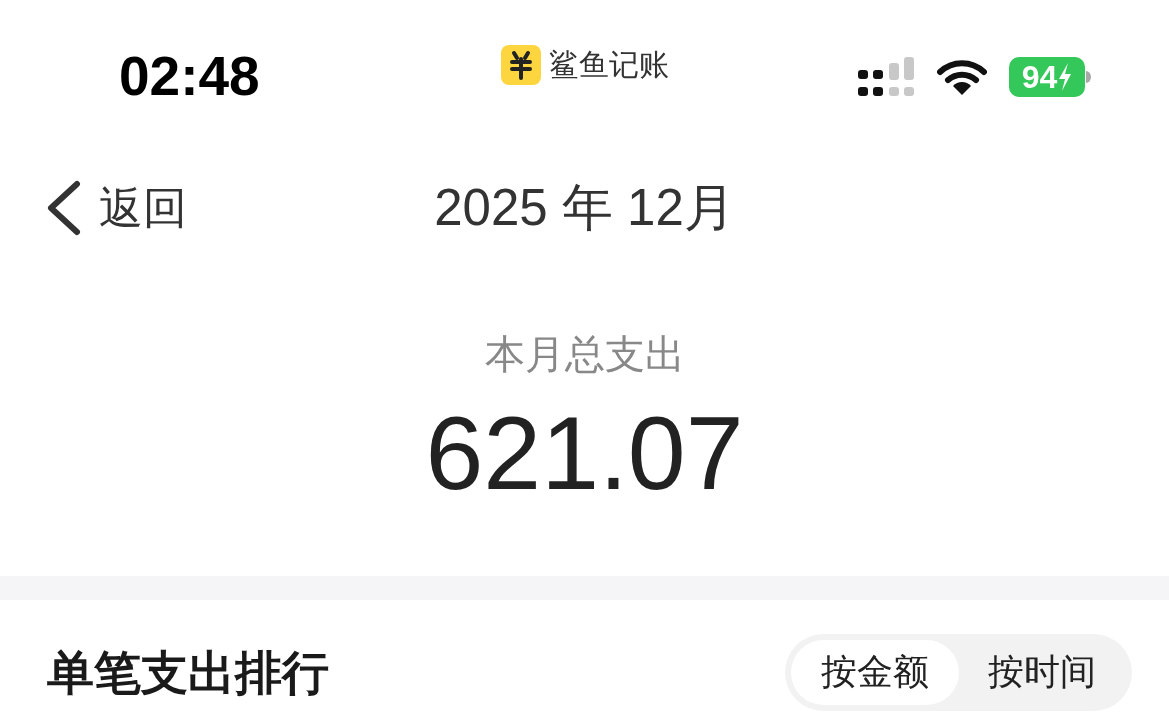 This screenshot has width=1169, height=723. I want to click on wifi-icon, so click(962, 77).